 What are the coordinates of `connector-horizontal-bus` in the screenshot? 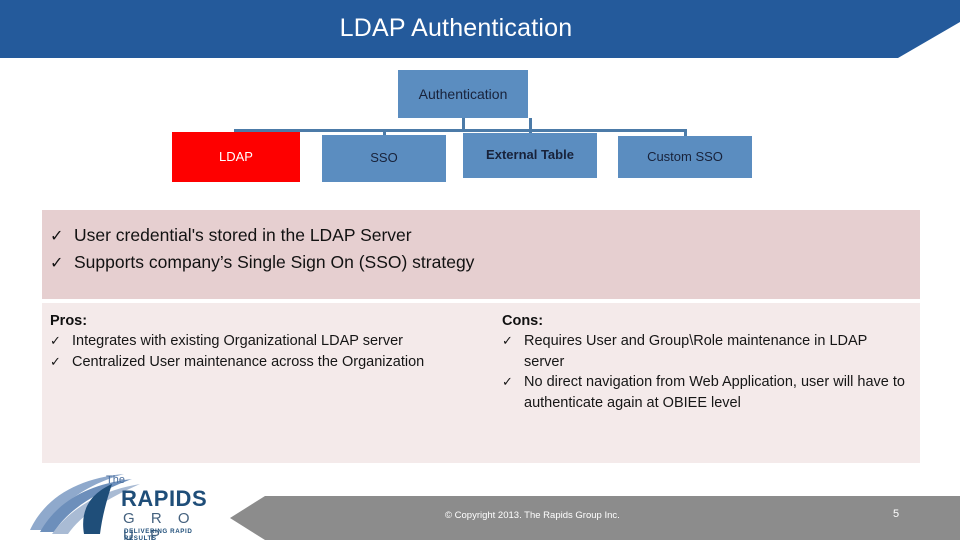 It's located at (460, 130).